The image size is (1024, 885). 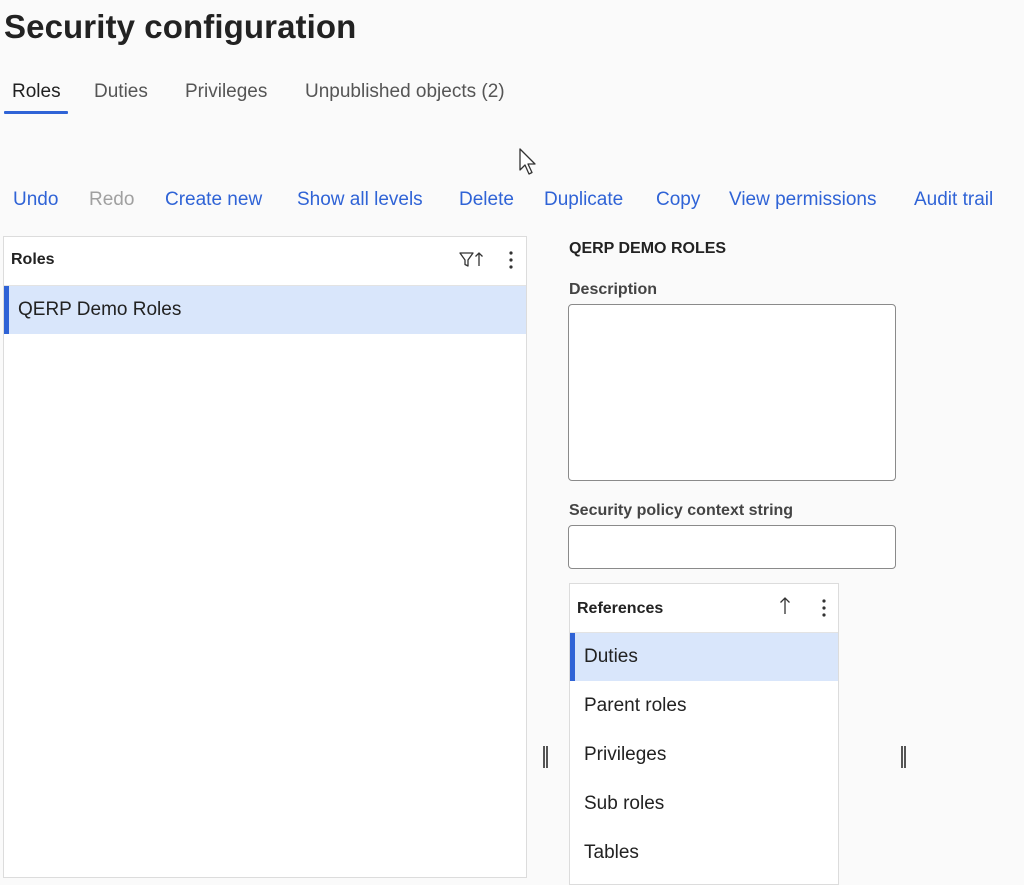 What do you see at coordinates (802, 200) in the screenshot?
I see `view-permissions-button: View permissions` at bounding box center [802, 200].